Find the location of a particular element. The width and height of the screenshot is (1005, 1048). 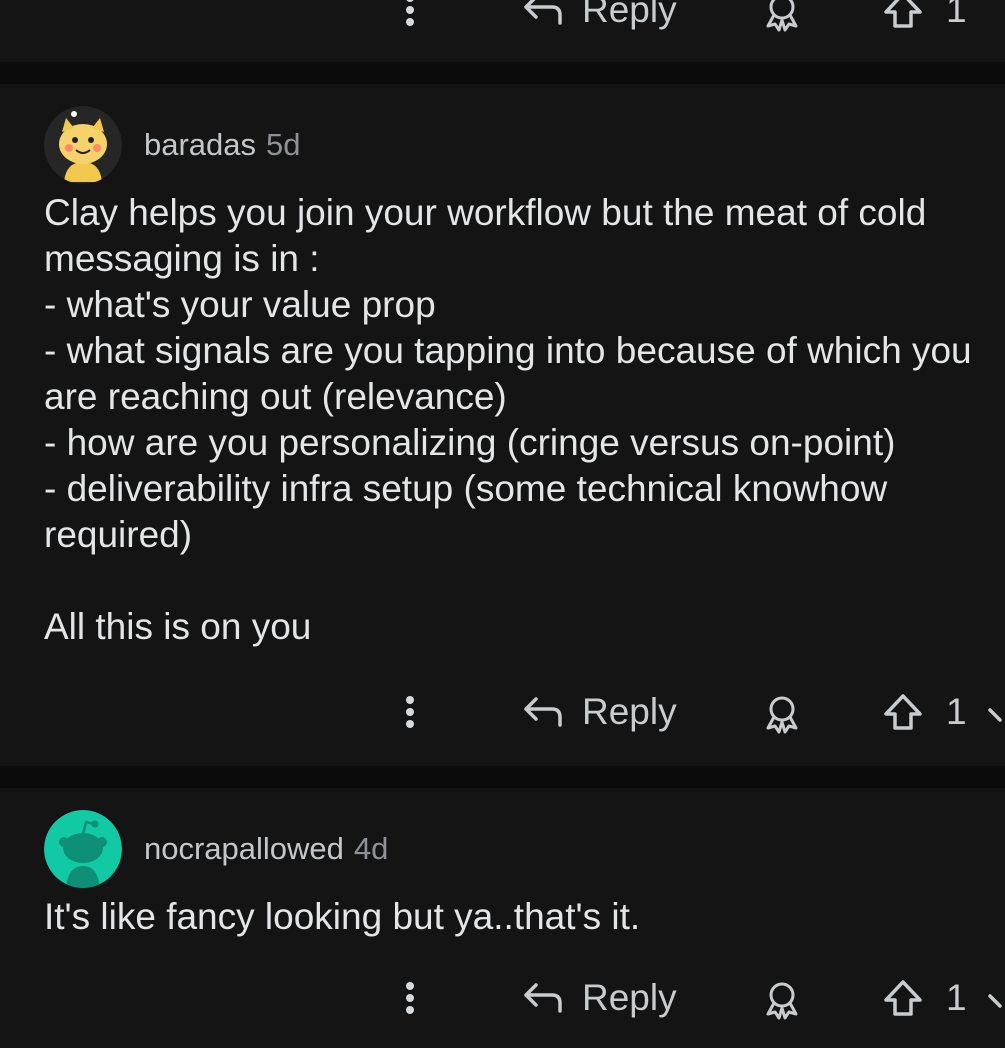

comment-header: baradas 5d is located at coordinates (172, 145).